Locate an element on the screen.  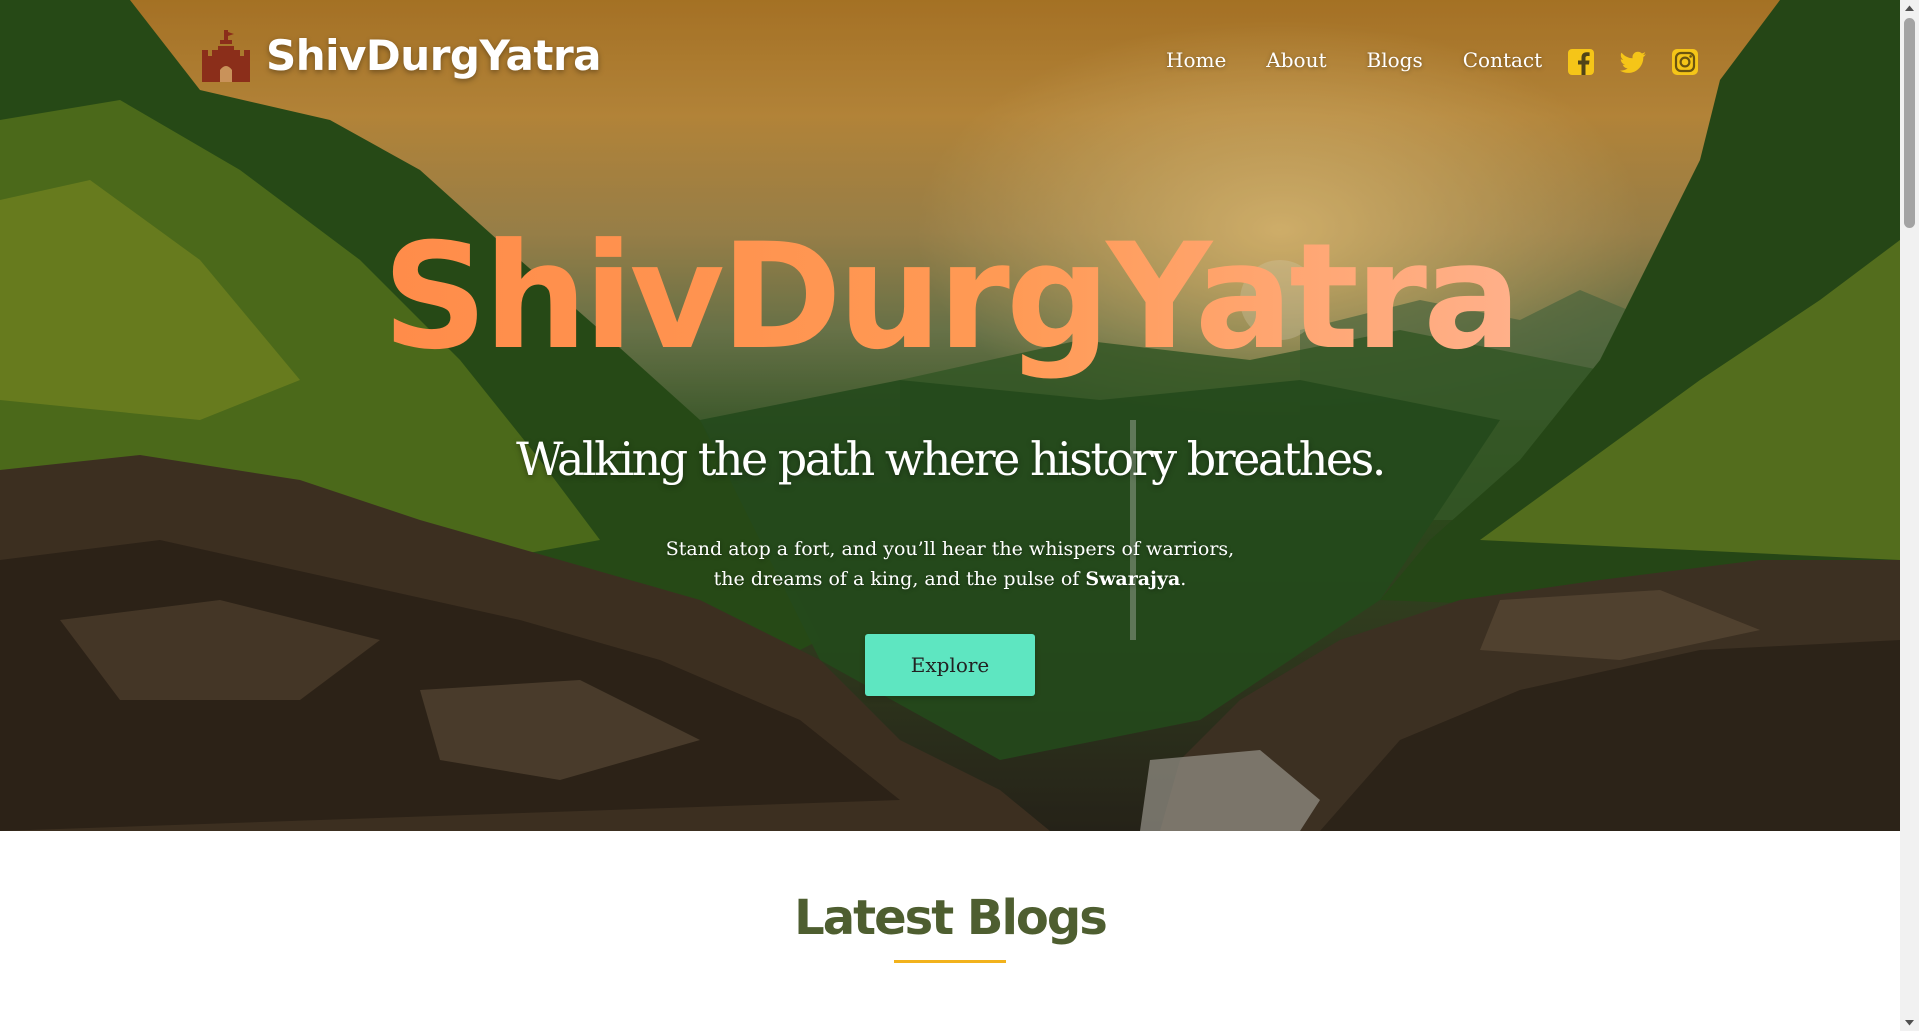
nav-link-contact: Contact is located at coordinates (1502, 60).